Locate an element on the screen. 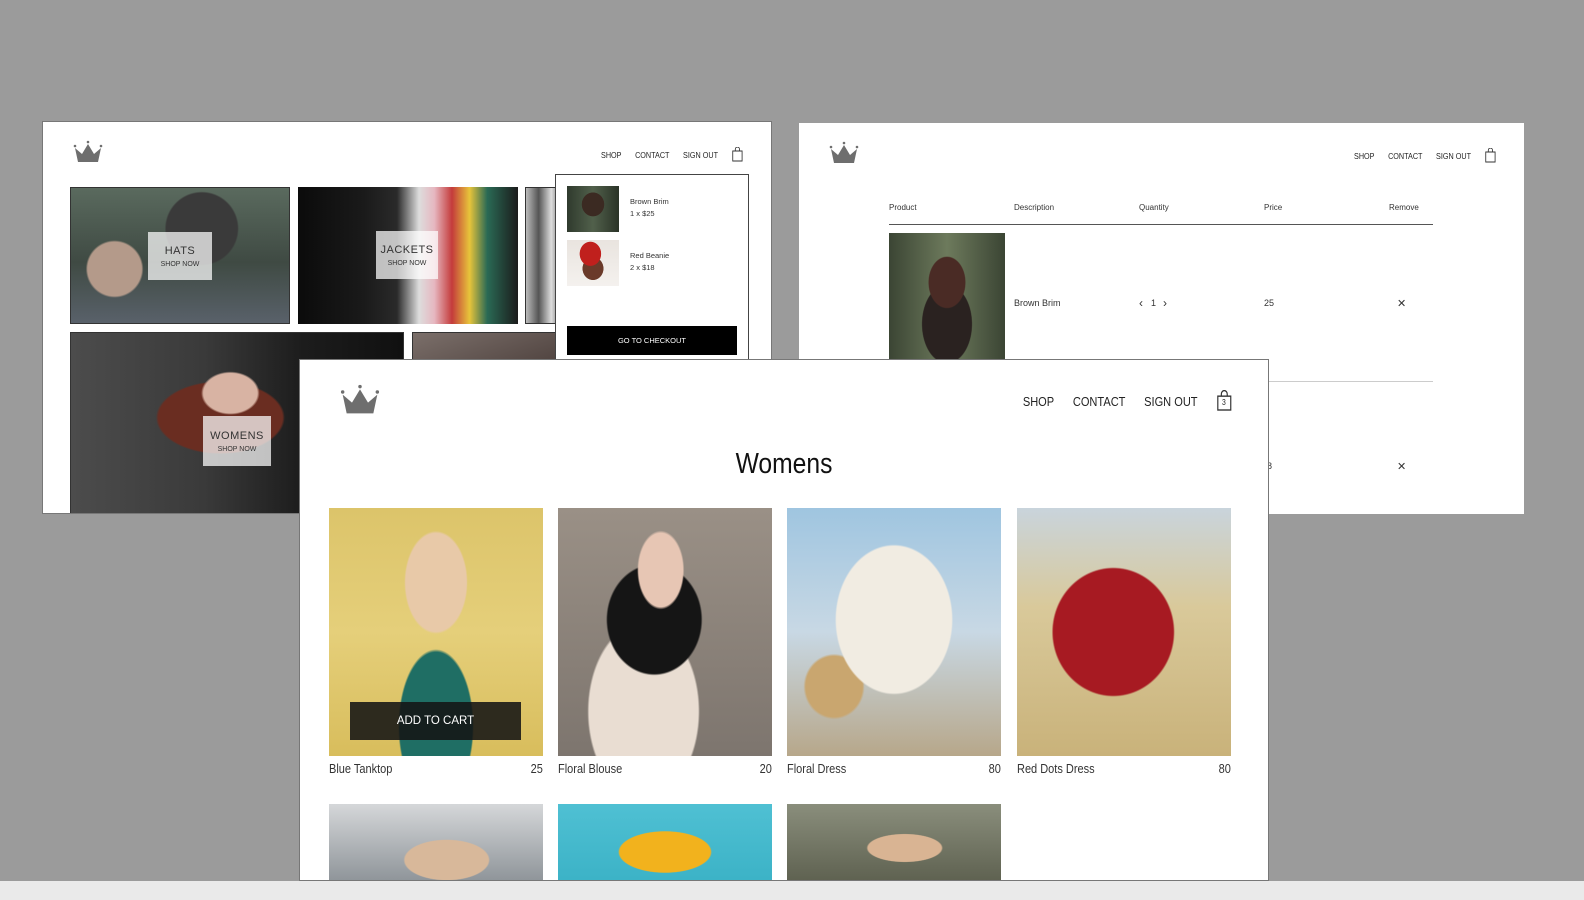  product-name: Blue Tanktop is located at coordinates (361, 769).